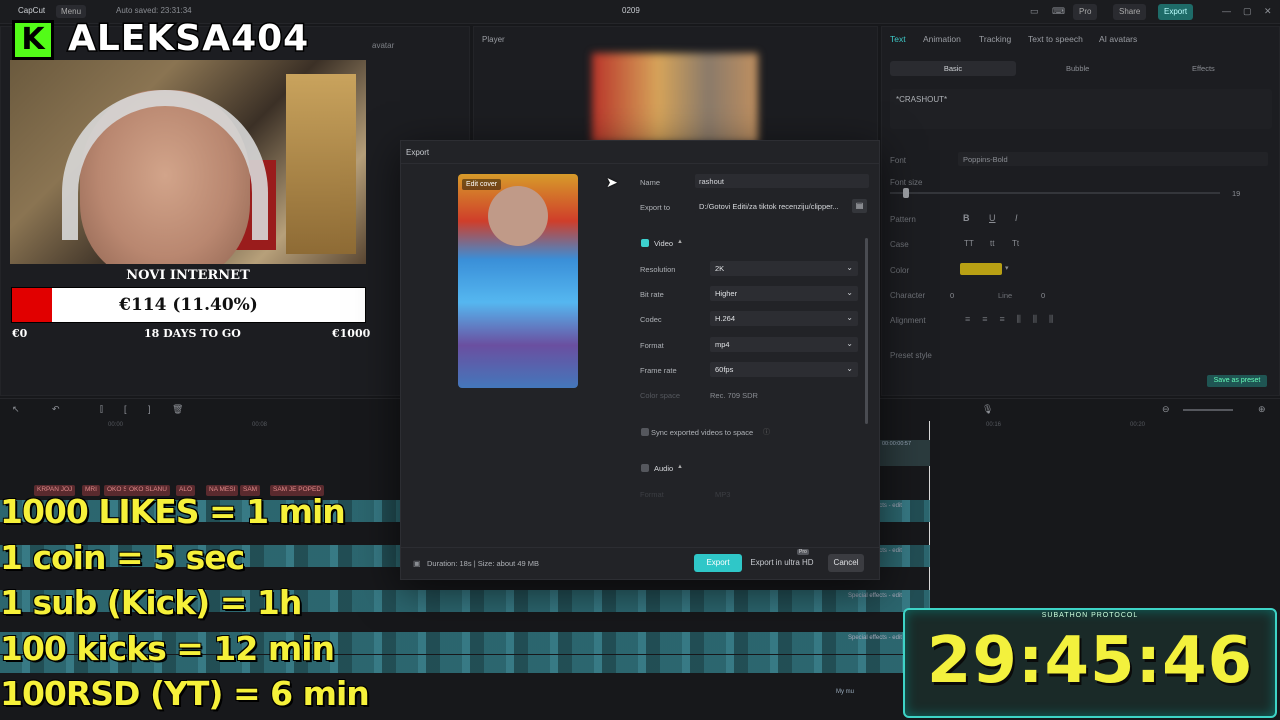 This screenshot has width=1280, height=720. What do you see at coordinates (1043, 295) in the screenshot?
I see `line-value: 0` at bounding box center [1043, 295].